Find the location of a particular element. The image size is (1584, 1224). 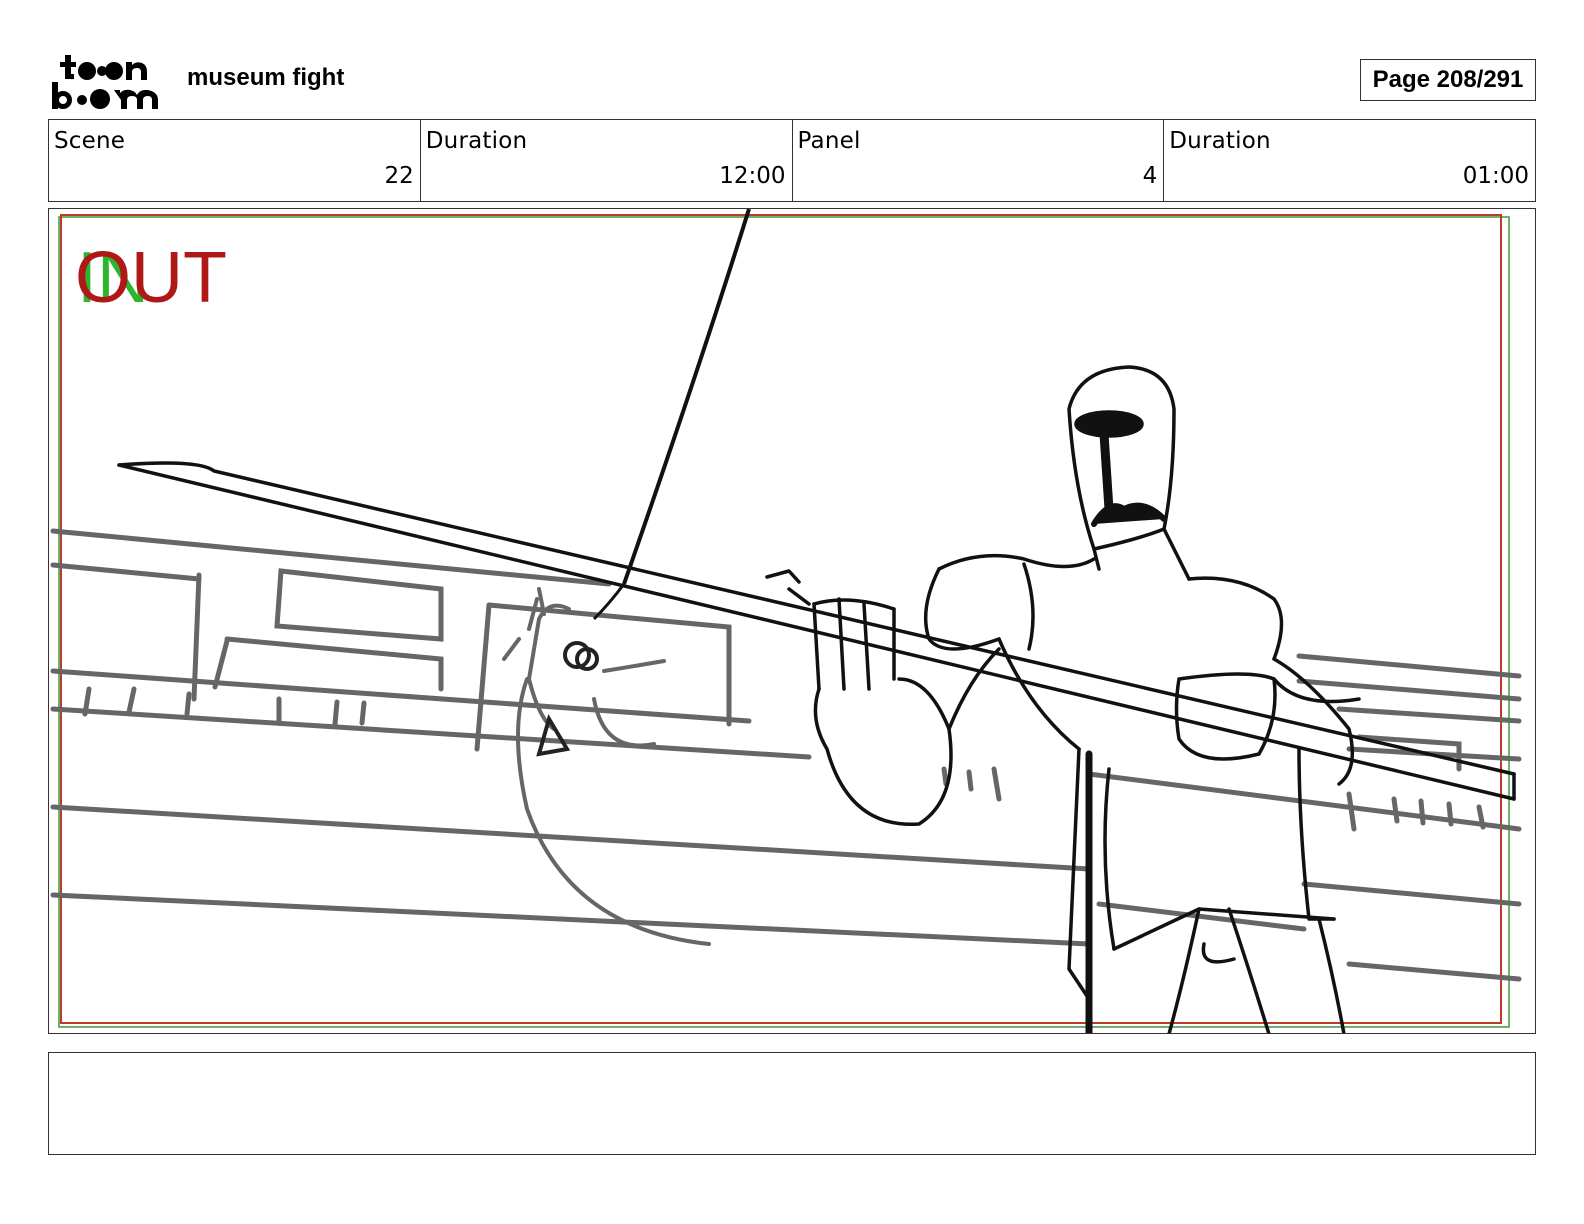

scene-cell: Scene 22 is located at coordinates (235, 160).